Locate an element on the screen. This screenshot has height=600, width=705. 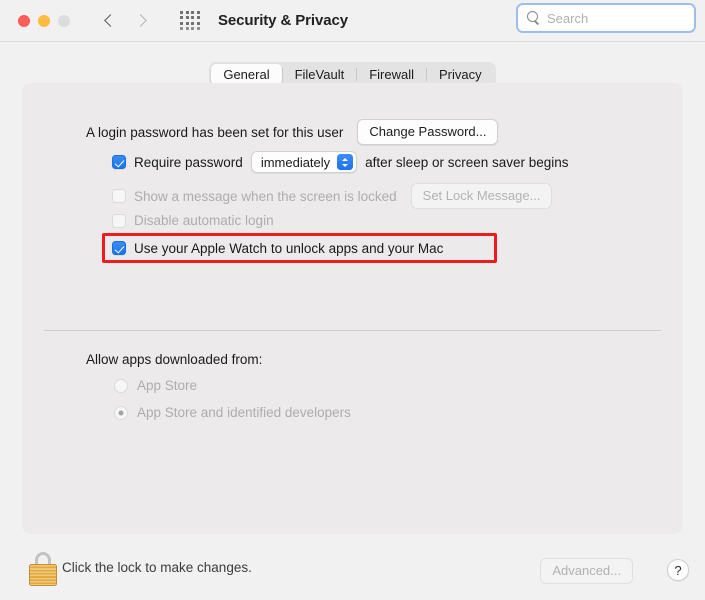
search-icon is located at coordinates (534, 18).